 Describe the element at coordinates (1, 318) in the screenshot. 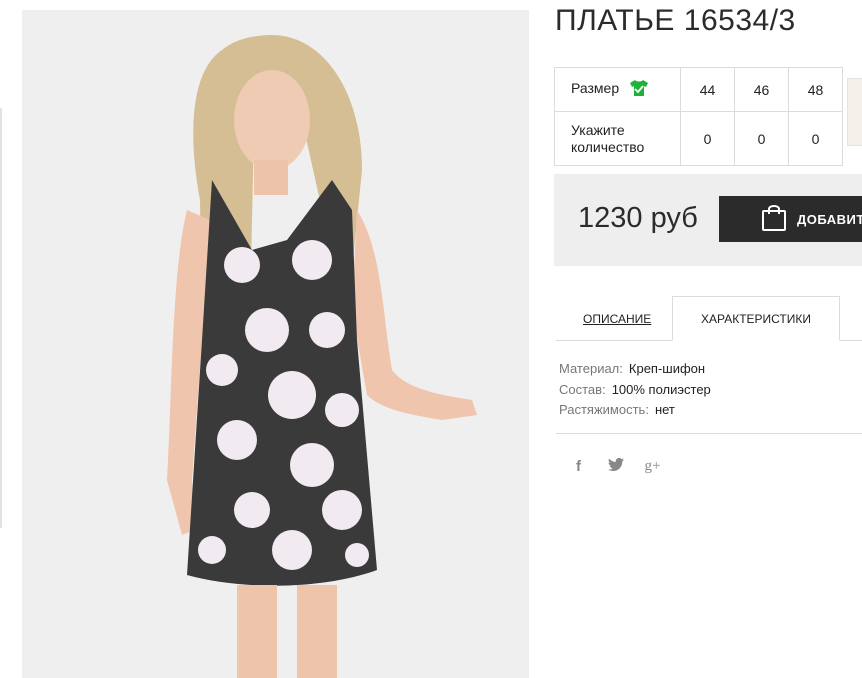

I see `left-edge-strip` at that location.